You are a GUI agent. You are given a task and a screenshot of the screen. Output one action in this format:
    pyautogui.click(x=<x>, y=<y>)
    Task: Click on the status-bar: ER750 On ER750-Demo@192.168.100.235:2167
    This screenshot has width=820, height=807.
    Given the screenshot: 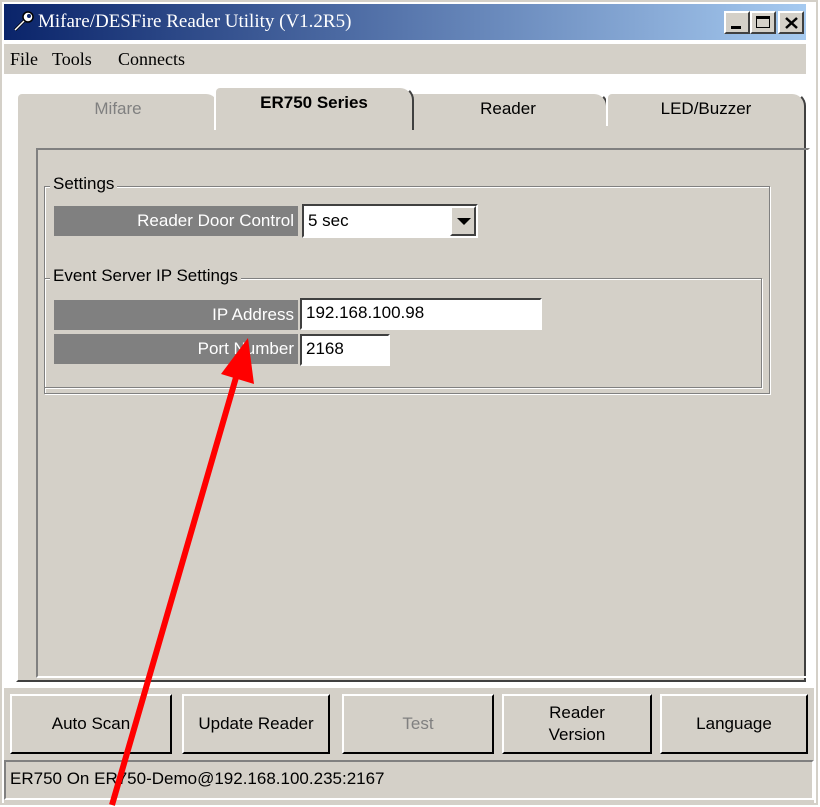 What is the action you would take?
    pyautogui.click(x=409, y=780)
    